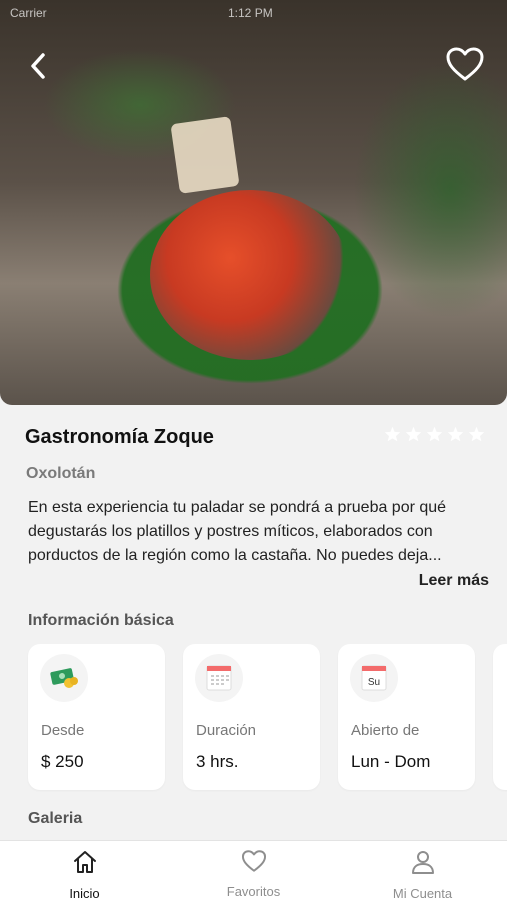 This screenshot has height=901, width=507. Describe the element at coordinates (391, 761) in the screenshot. I see `info-card-value: Lun - Dom` at that location.